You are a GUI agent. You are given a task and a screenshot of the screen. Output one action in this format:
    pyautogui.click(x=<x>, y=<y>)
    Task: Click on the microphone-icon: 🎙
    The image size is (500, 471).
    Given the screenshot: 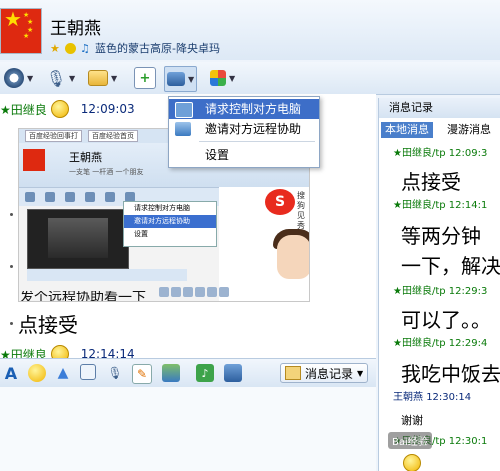 What is the action you would take?
    pyautogui.click(x=56, y=78)
    